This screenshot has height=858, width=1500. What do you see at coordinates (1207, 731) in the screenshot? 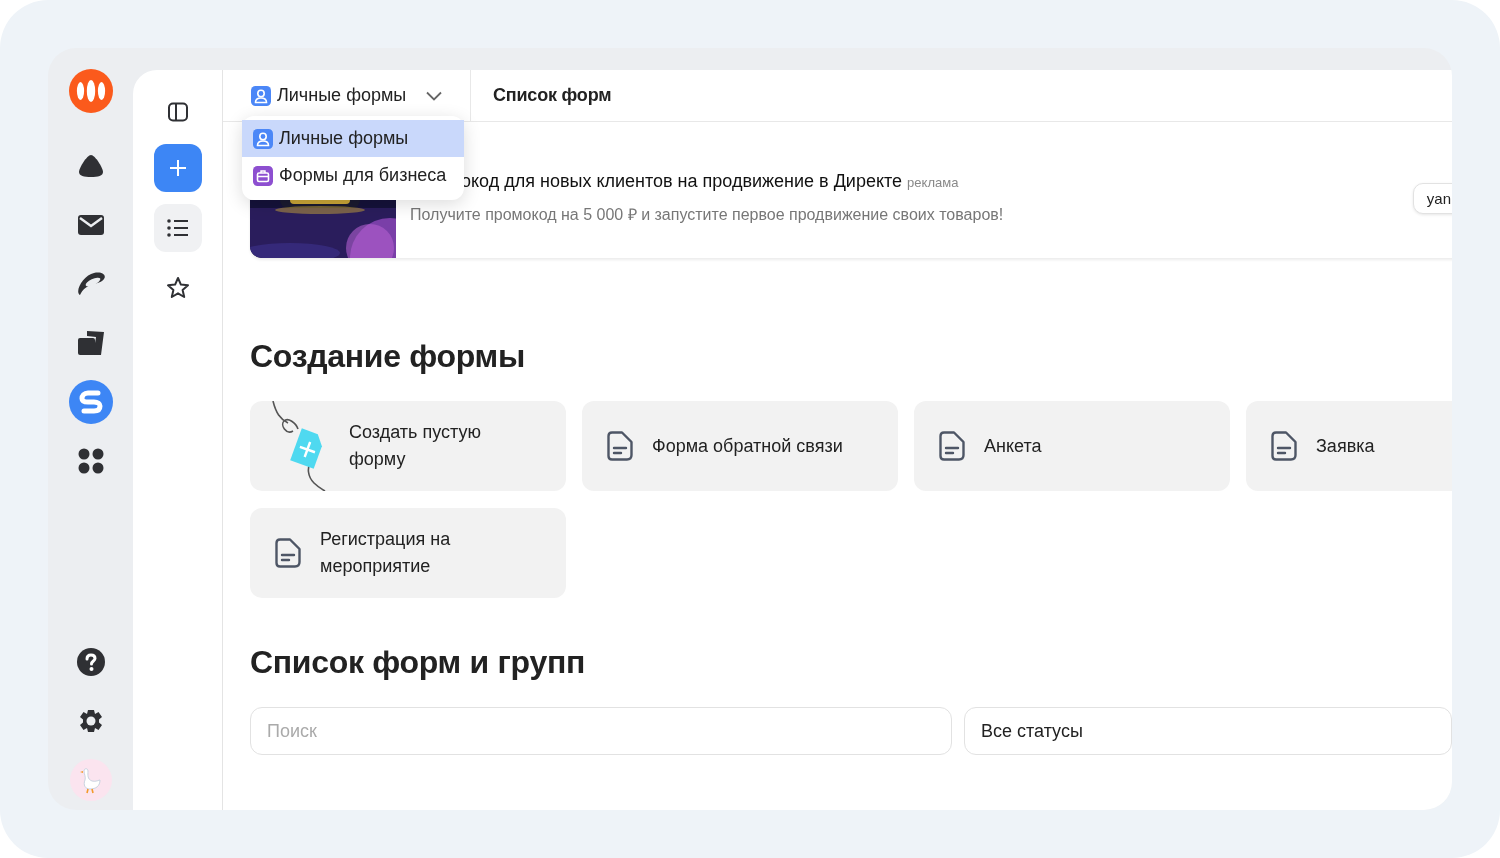
I see `status-dropdown: Все статусы` at bounding box center [1207, 731].